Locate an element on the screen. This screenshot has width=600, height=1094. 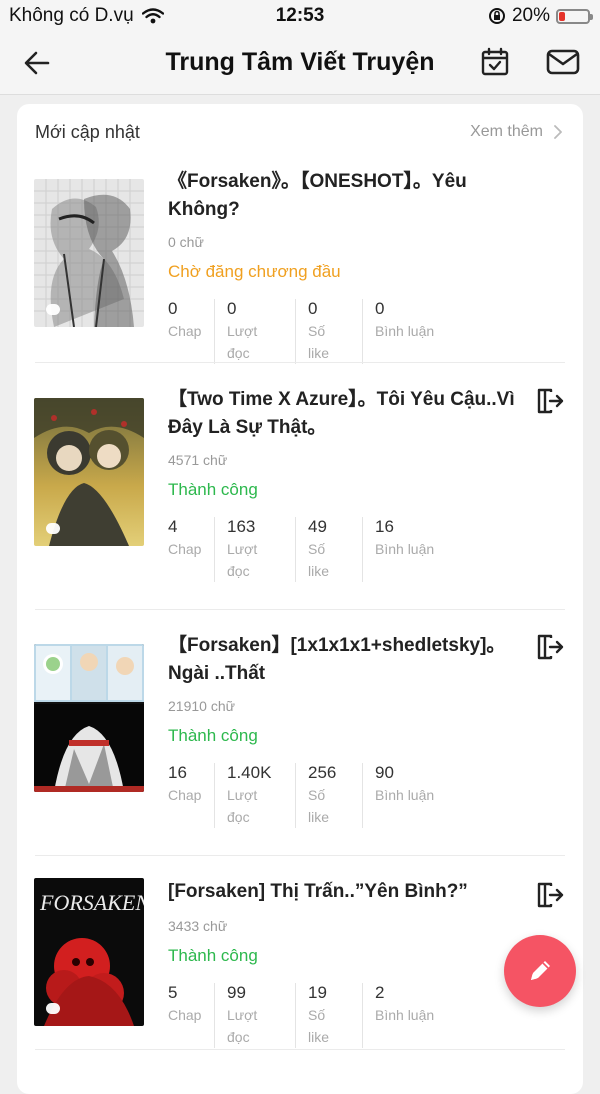
calendar-button is located at coordinates (495, 62).